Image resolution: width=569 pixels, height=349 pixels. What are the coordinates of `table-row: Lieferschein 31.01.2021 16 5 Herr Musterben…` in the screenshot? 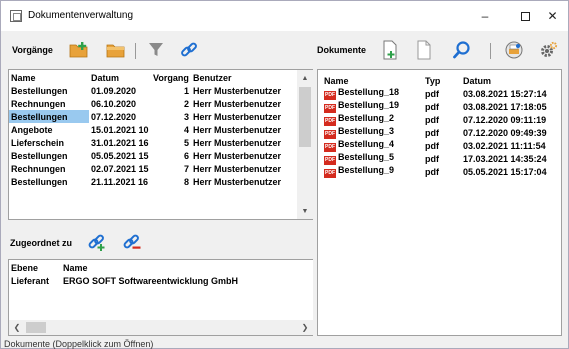 It's located at (154, 142).